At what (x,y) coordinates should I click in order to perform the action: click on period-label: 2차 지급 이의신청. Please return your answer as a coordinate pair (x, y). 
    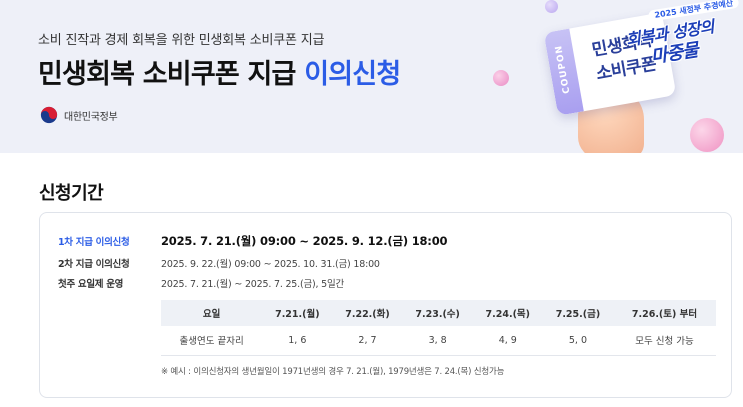
    Looking at the image, I should click on (94, 264).